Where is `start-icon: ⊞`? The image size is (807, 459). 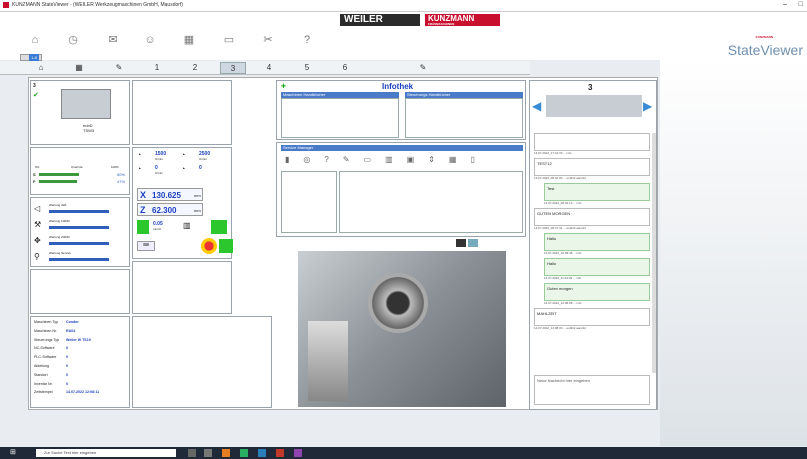 start-icon: ⊞ is located at coordinates (14, 453).